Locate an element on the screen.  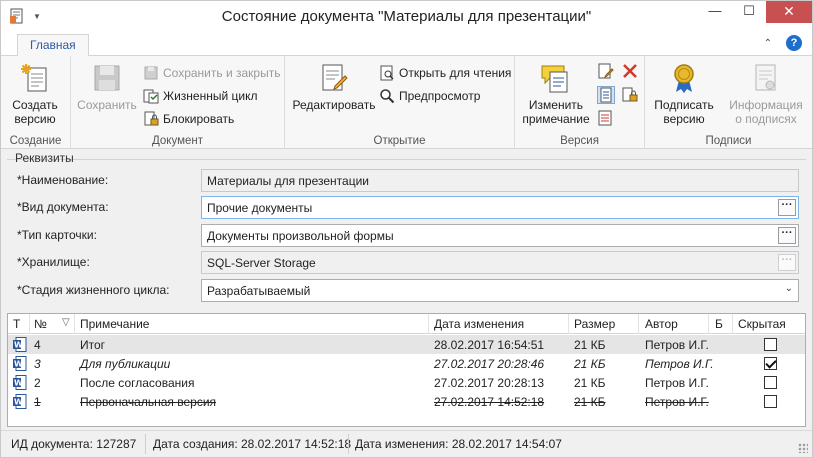
col-author: Автор is located at coordinates (661, 324).